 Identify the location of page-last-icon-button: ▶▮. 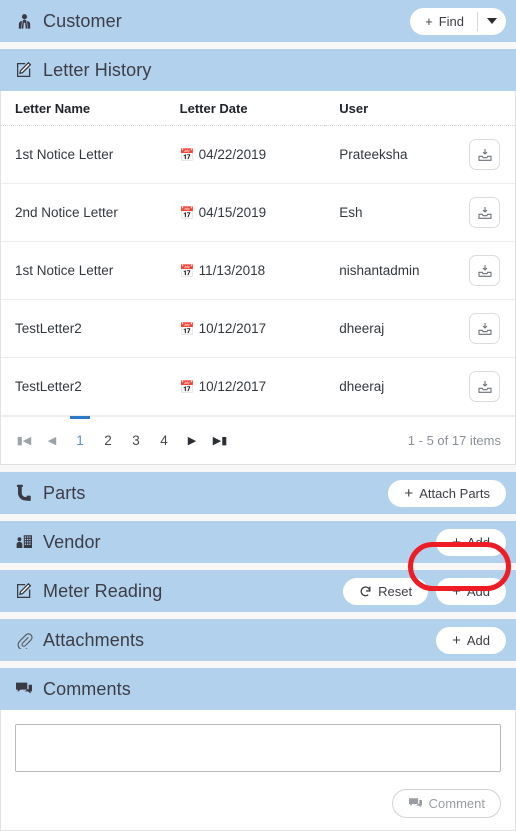
(220, 441).